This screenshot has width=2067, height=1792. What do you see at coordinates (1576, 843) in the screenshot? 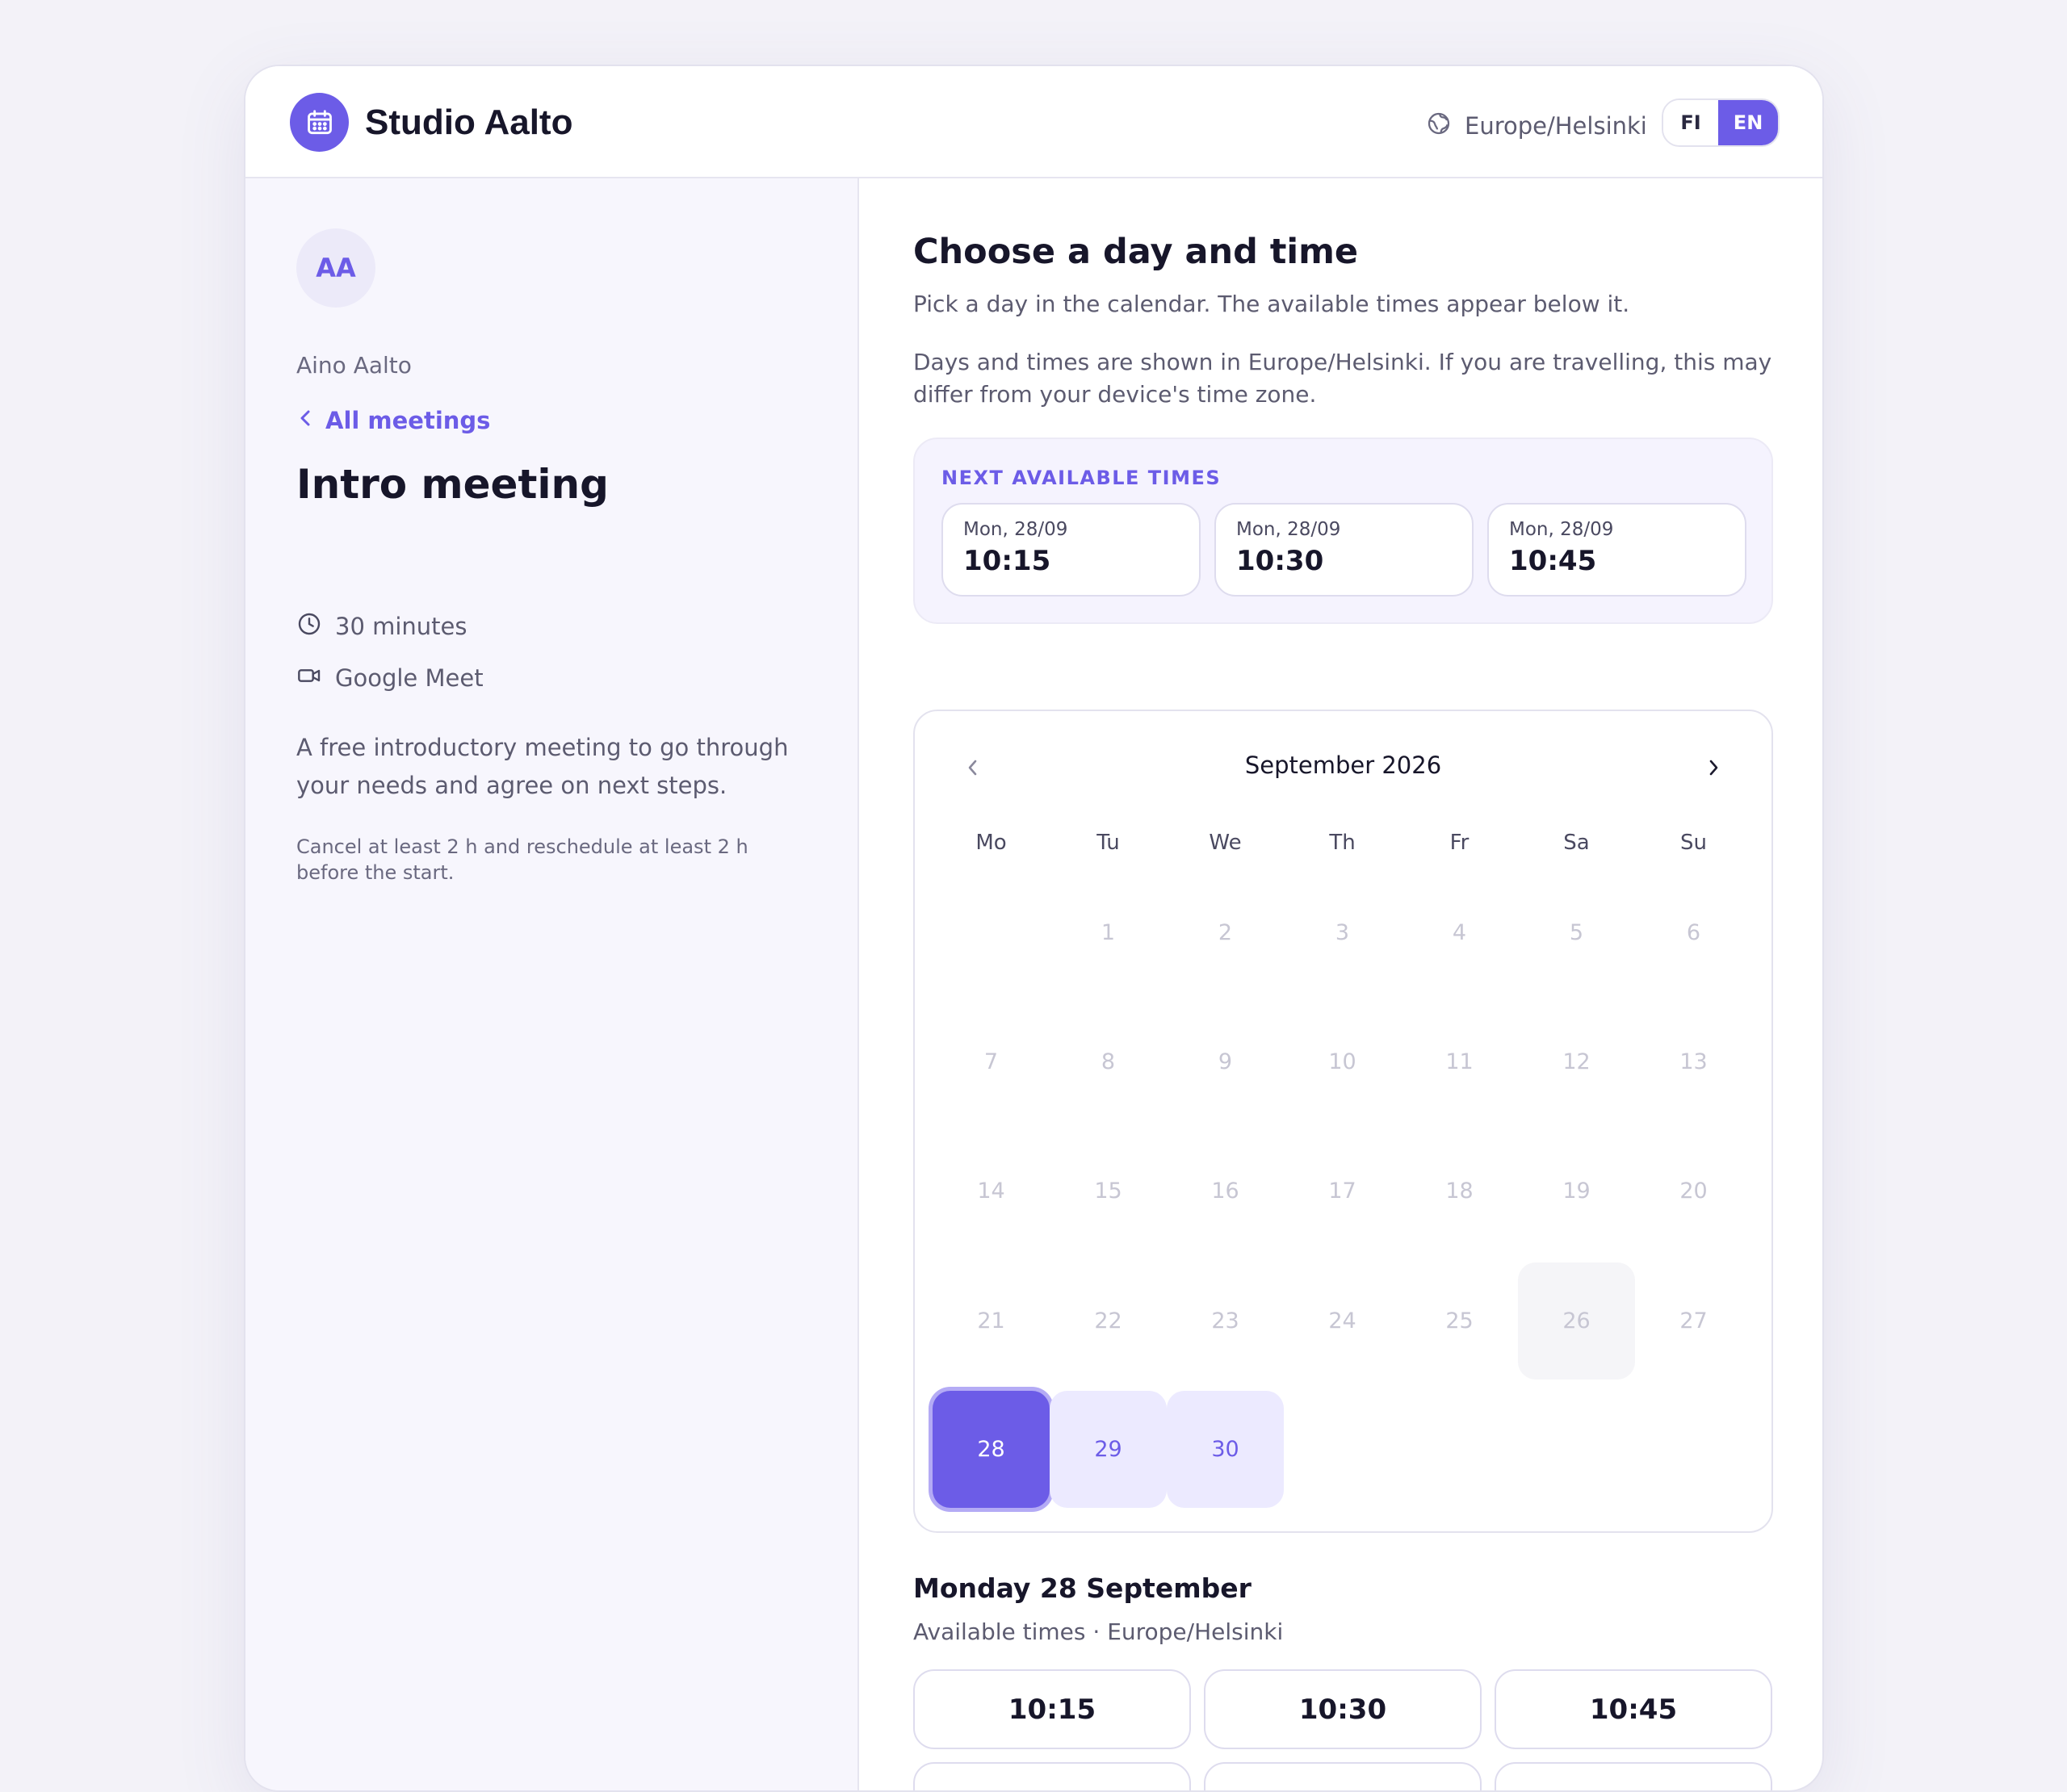
I see `weekday-label: Sa` at bounding box center [1576, 843].